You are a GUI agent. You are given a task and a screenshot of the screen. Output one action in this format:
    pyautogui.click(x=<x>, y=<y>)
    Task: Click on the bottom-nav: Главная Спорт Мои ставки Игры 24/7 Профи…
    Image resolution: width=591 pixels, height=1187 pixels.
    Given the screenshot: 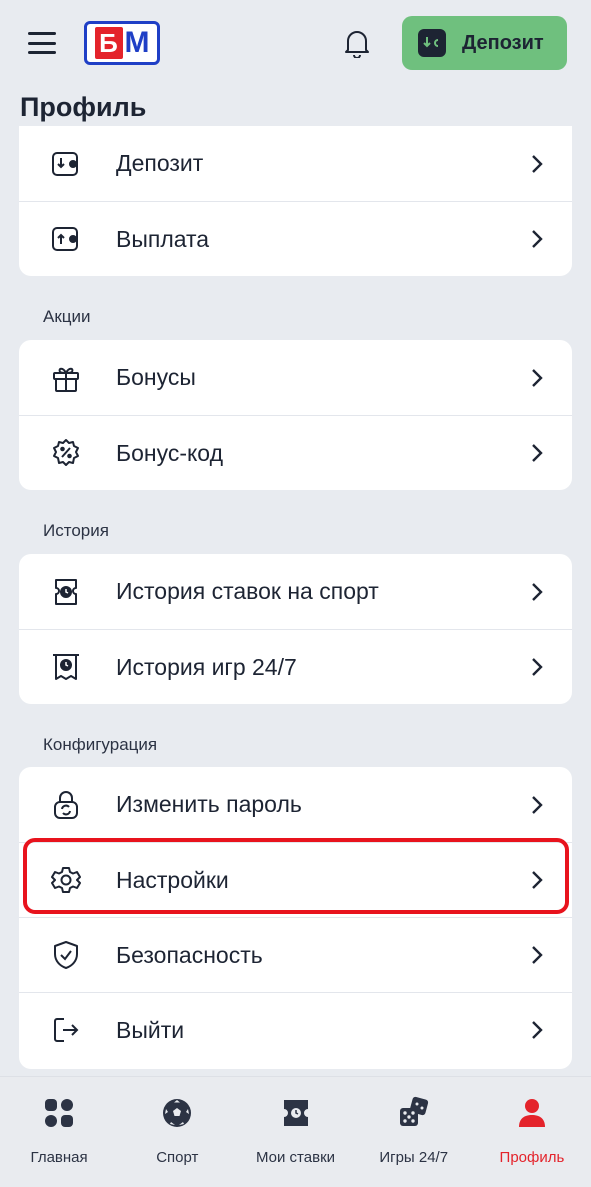 What is the action you would take?
    pyautogui.click(x=295, y=1131)
    